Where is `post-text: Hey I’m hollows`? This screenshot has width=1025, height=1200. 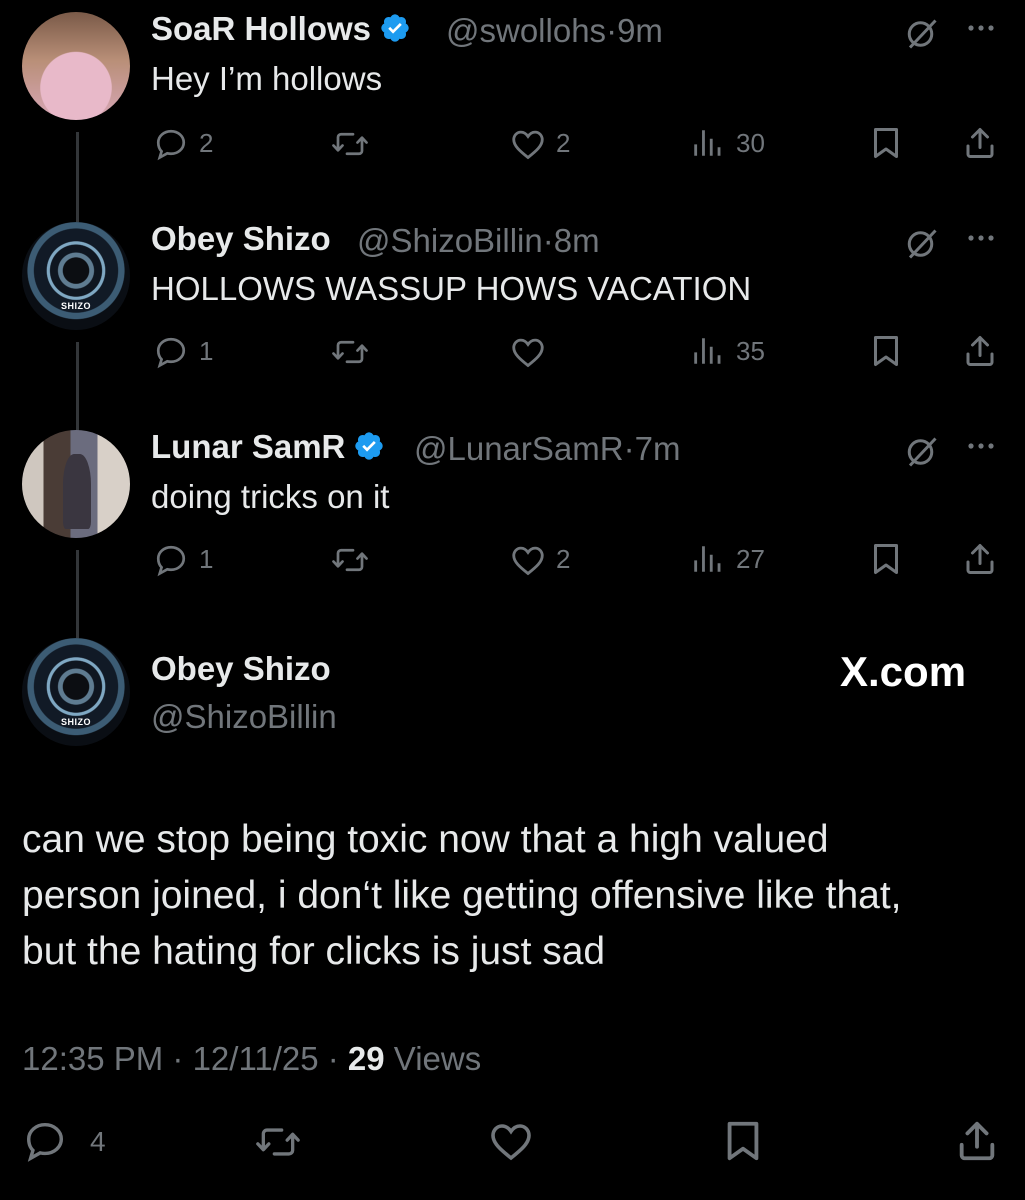 post-text: Hey I’m hollows is located at coordinates (267, 78).